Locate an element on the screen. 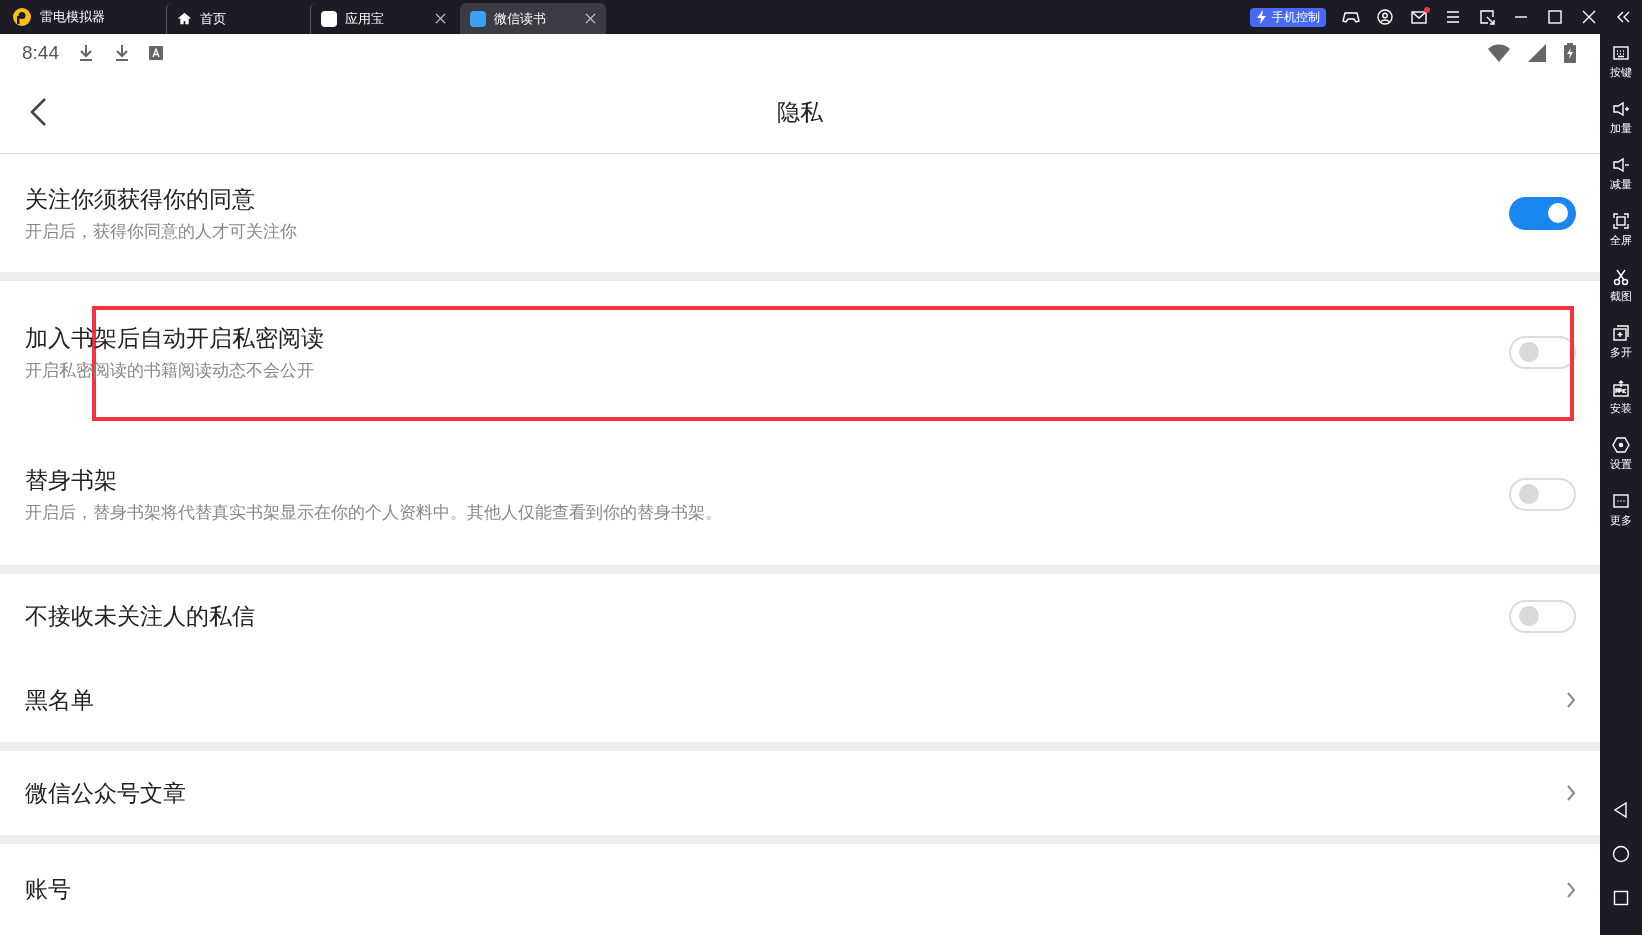  mail-icon is located at coordinates (1419, 17).